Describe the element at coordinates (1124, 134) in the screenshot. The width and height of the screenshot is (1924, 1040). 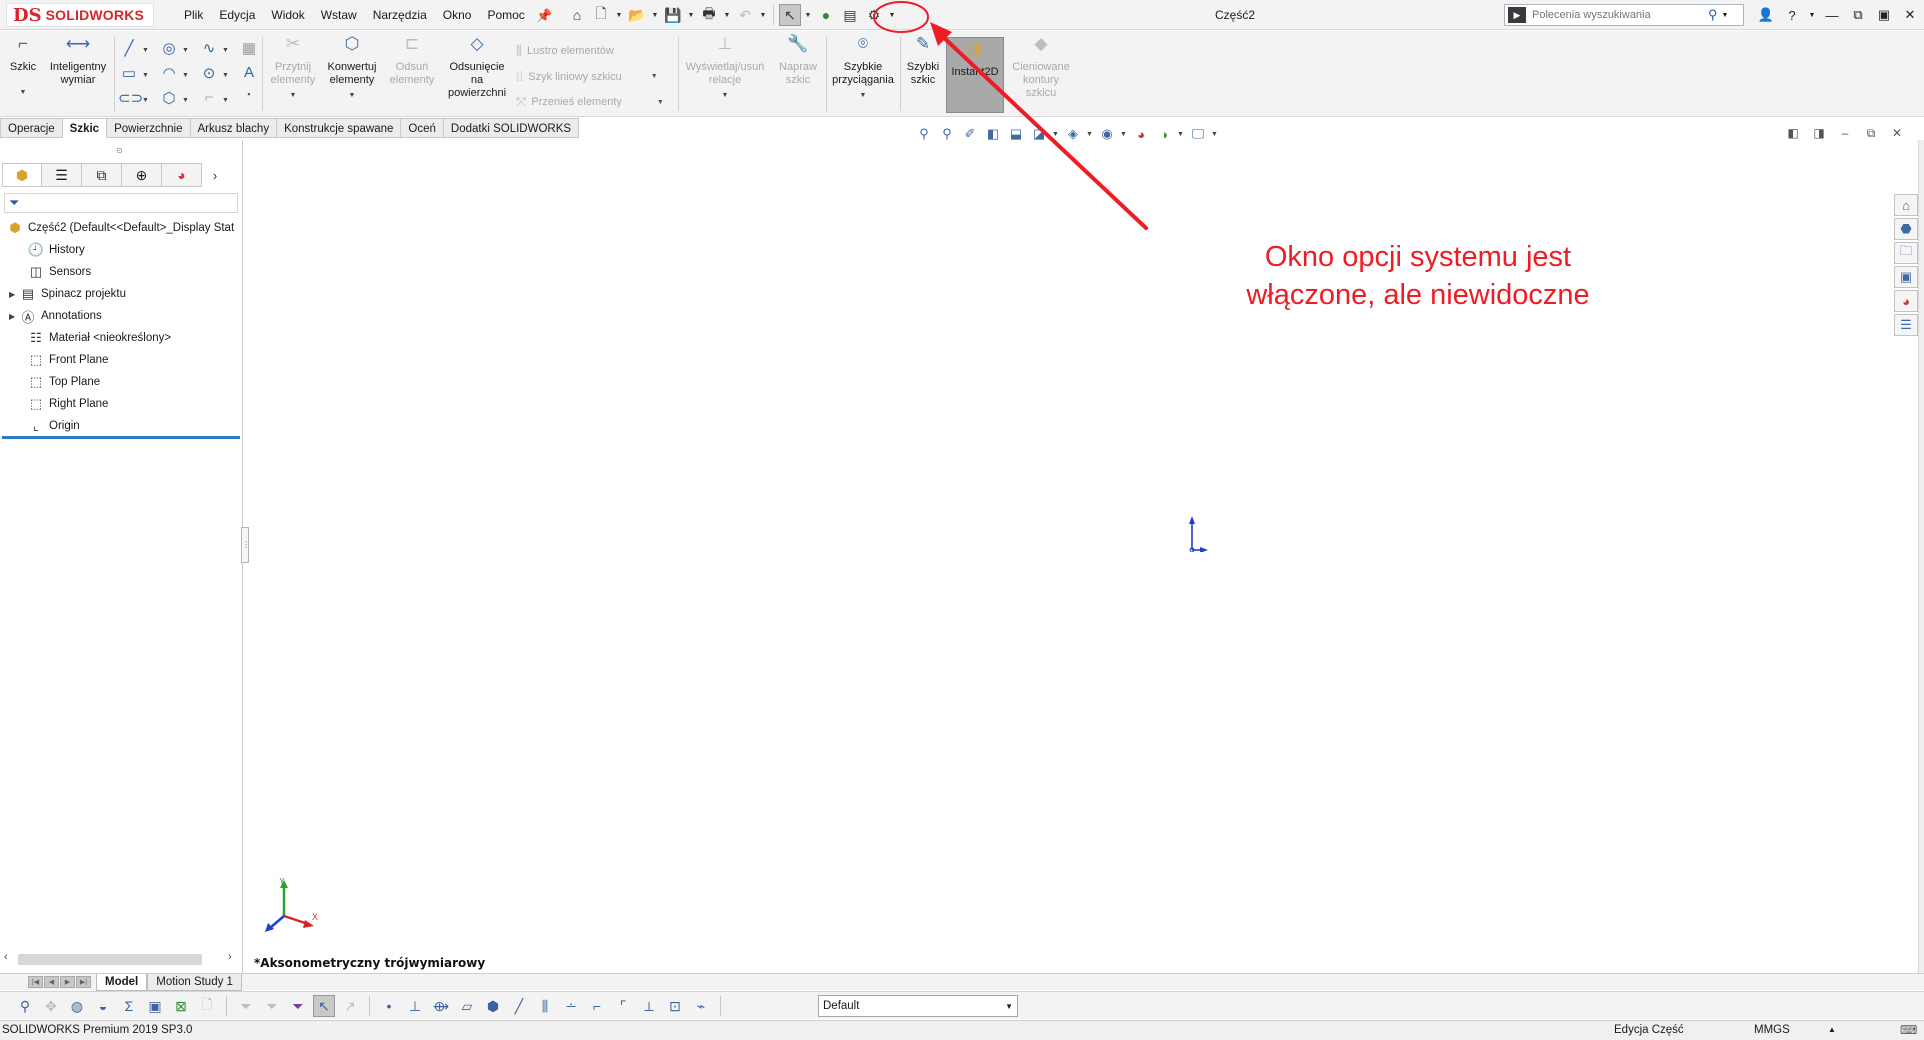
I see `hide-show-dropdown-icon: ▼` at that location.